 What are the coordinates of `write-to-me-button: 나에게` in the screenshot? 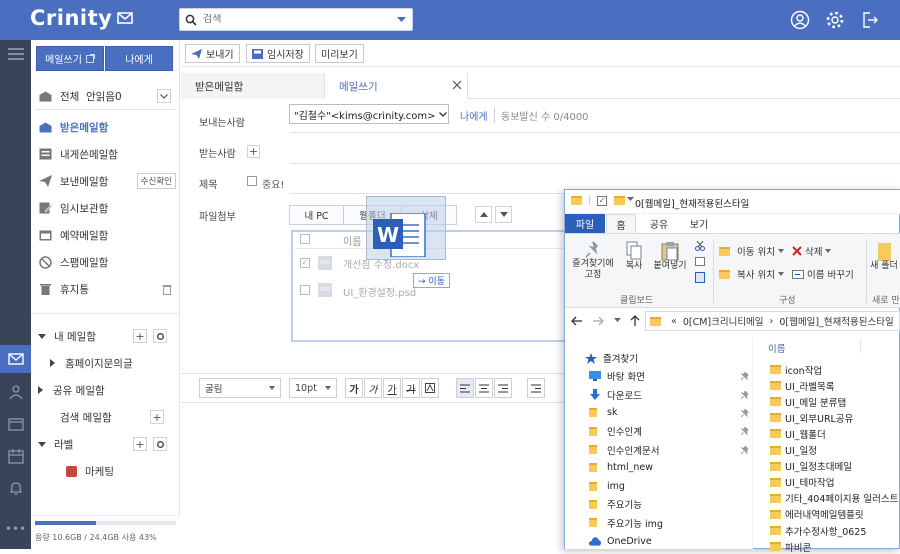 It's located at (139, 58).